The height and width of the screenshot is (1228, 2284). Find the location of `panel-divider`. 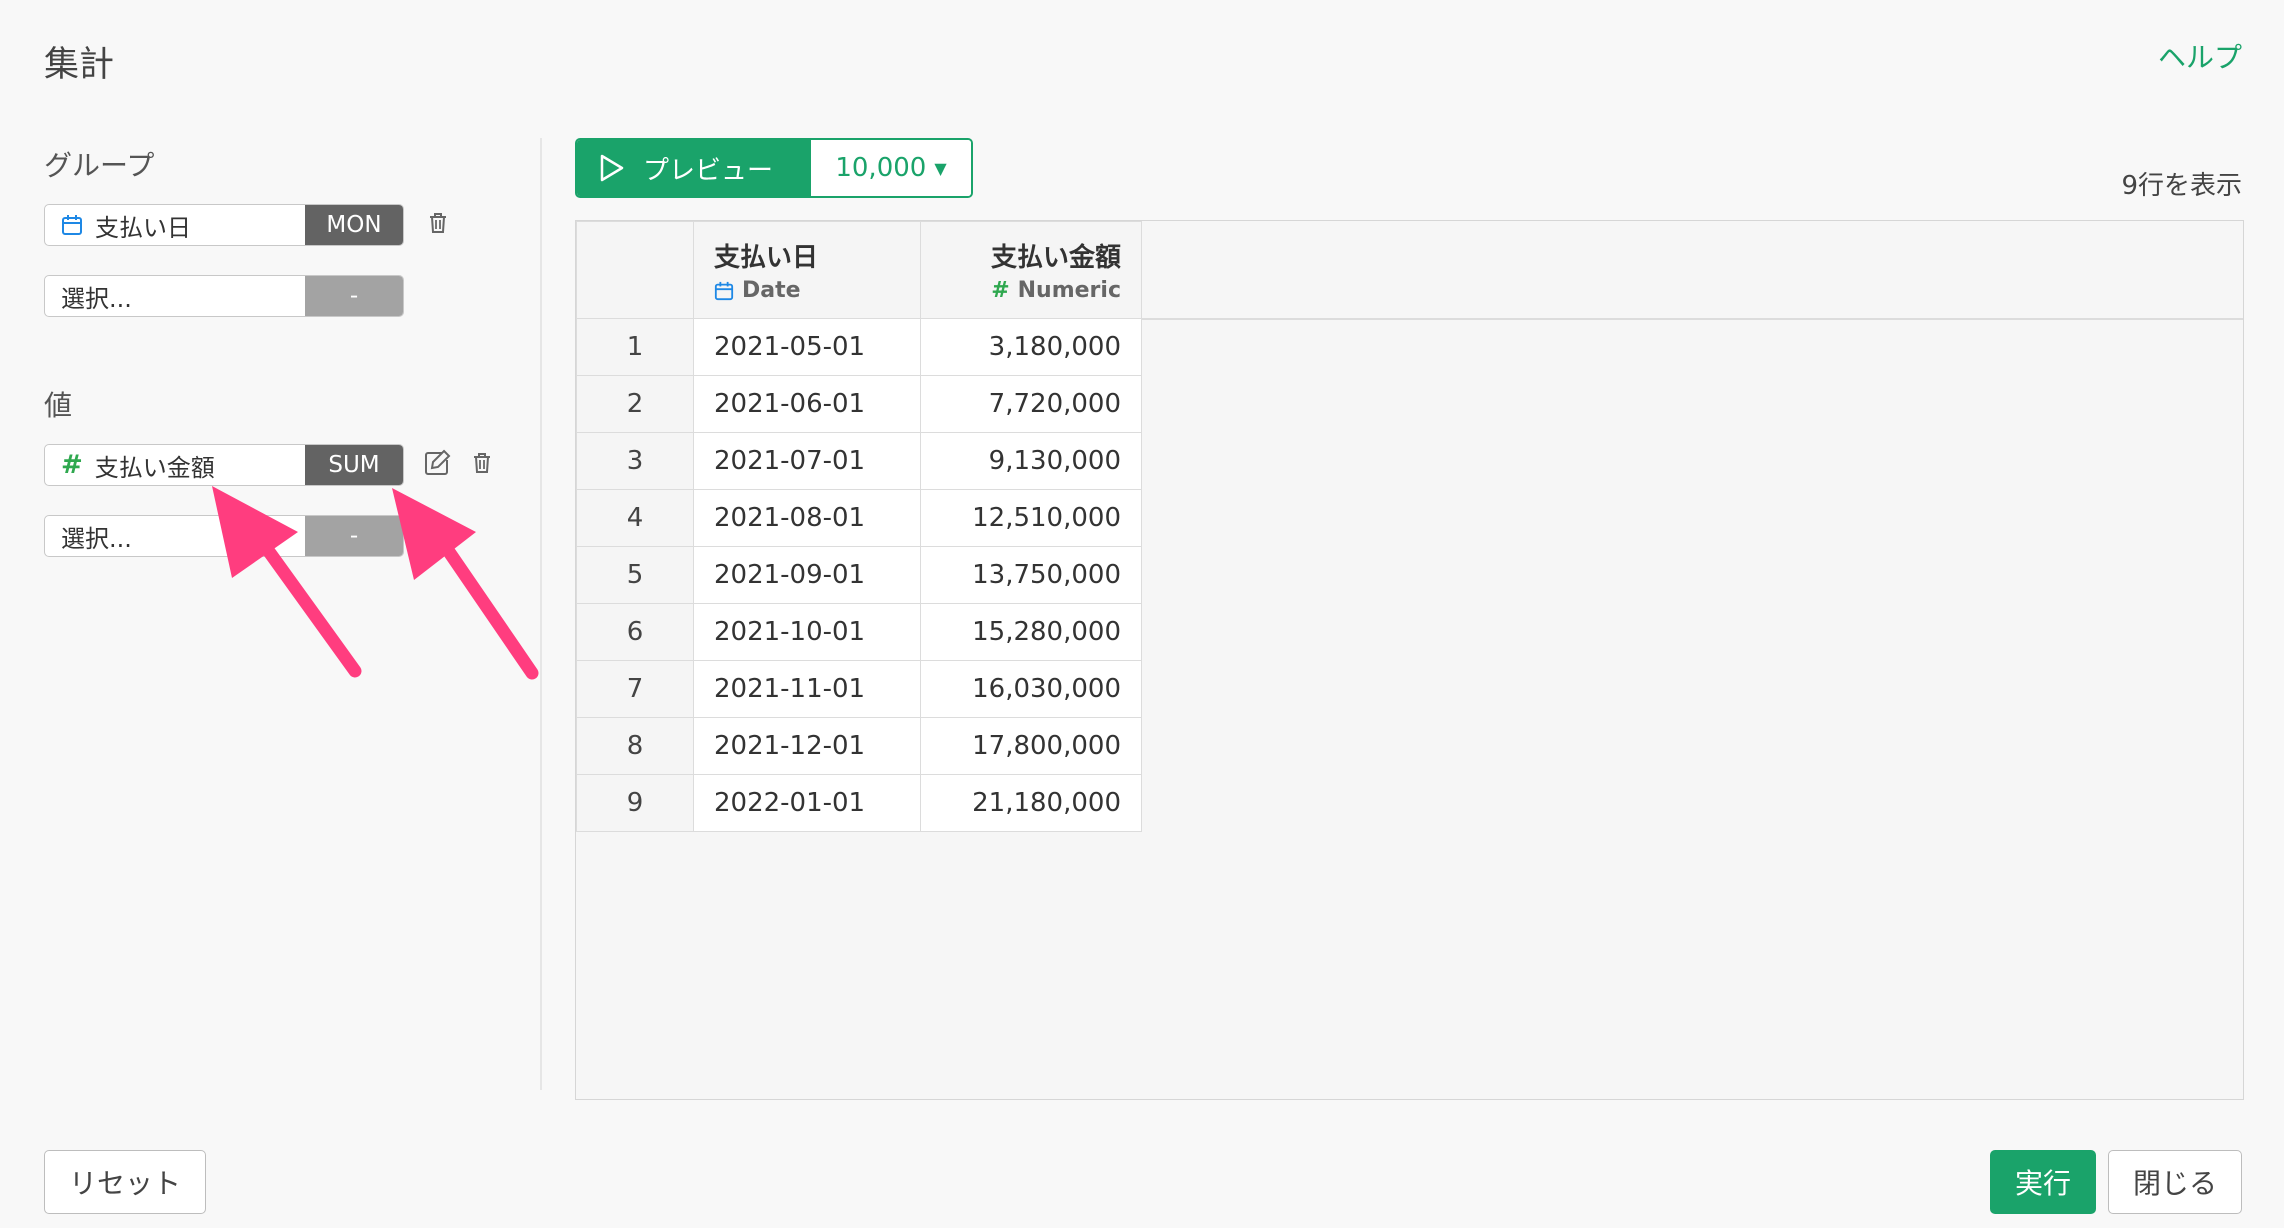

panel-divider is located at coordinates (541, 614).